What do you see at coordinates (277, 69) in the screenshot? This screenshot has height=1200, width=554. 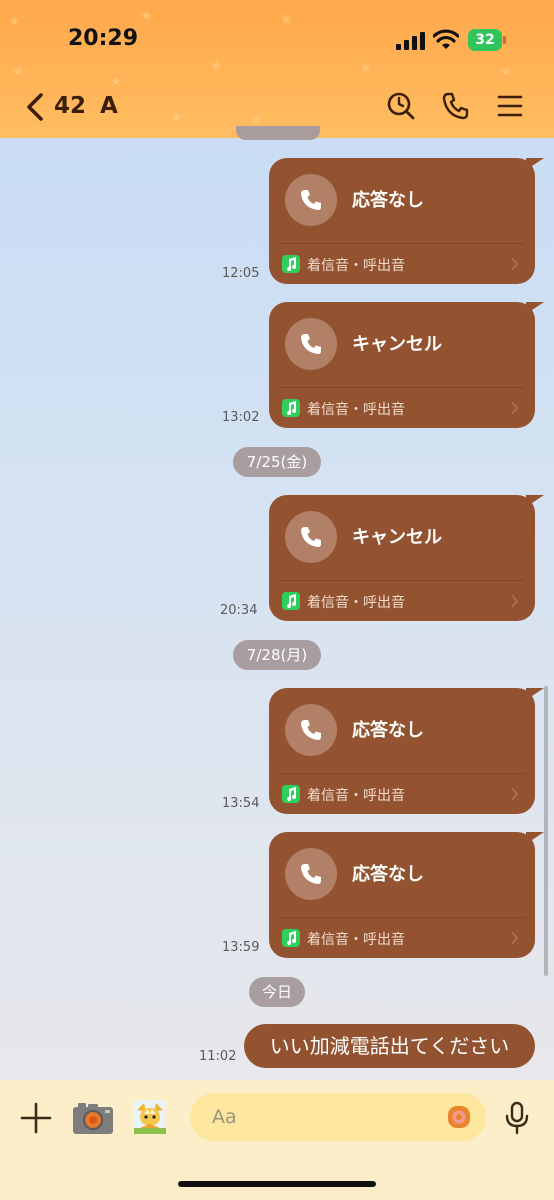 I see `chat-header: ★ ★ ★ ★ ★ ★ ★ ★ ★ ★ 20:29 32 42 A` at bounding box center [277, 69].